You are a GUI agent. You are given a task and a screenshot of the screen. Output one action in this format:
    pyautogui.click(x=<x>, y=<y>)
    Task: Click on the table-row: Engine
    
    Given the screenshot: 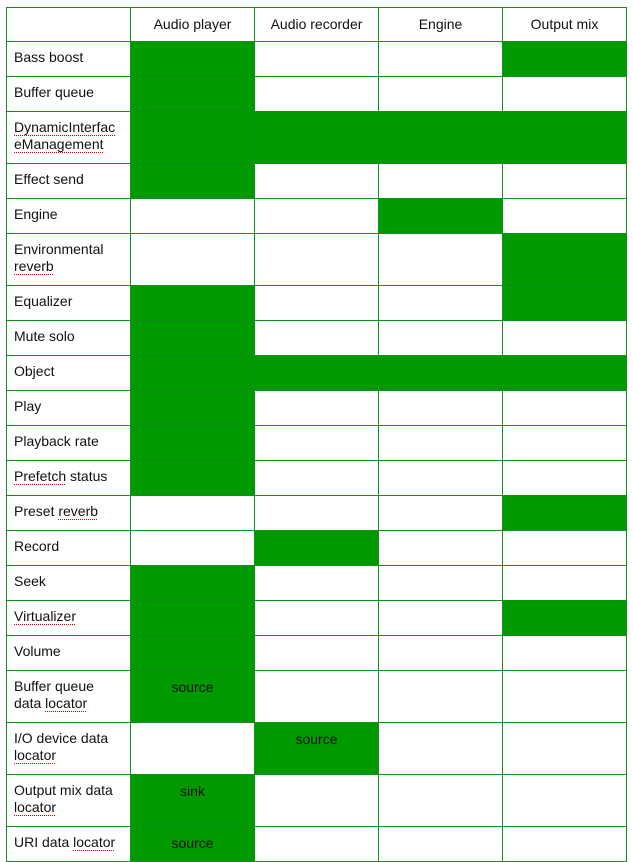 What is the action you would take?
    pyautogui.click(x=316, y=216)
    